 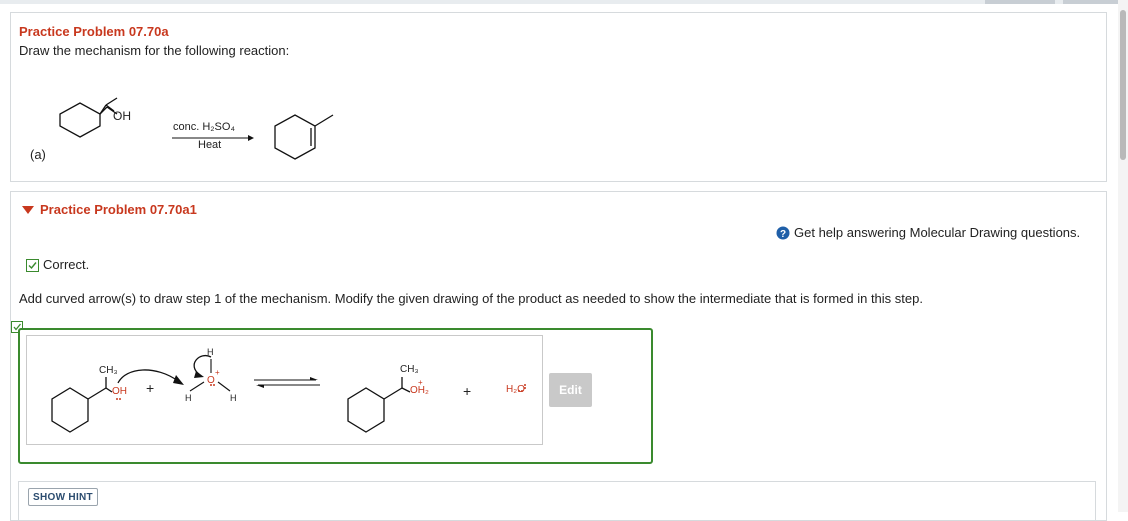 What do you see at coordinates (210, 145) in the screenshot?
I see `condition-label: Heat` at bounding box center [210, 145].